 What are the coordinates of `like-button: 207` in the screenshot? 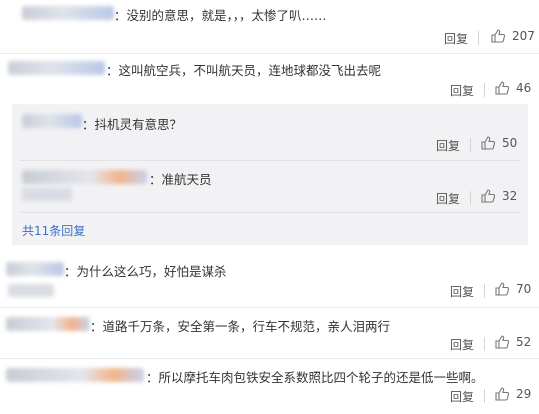 It's located at (512, 36).